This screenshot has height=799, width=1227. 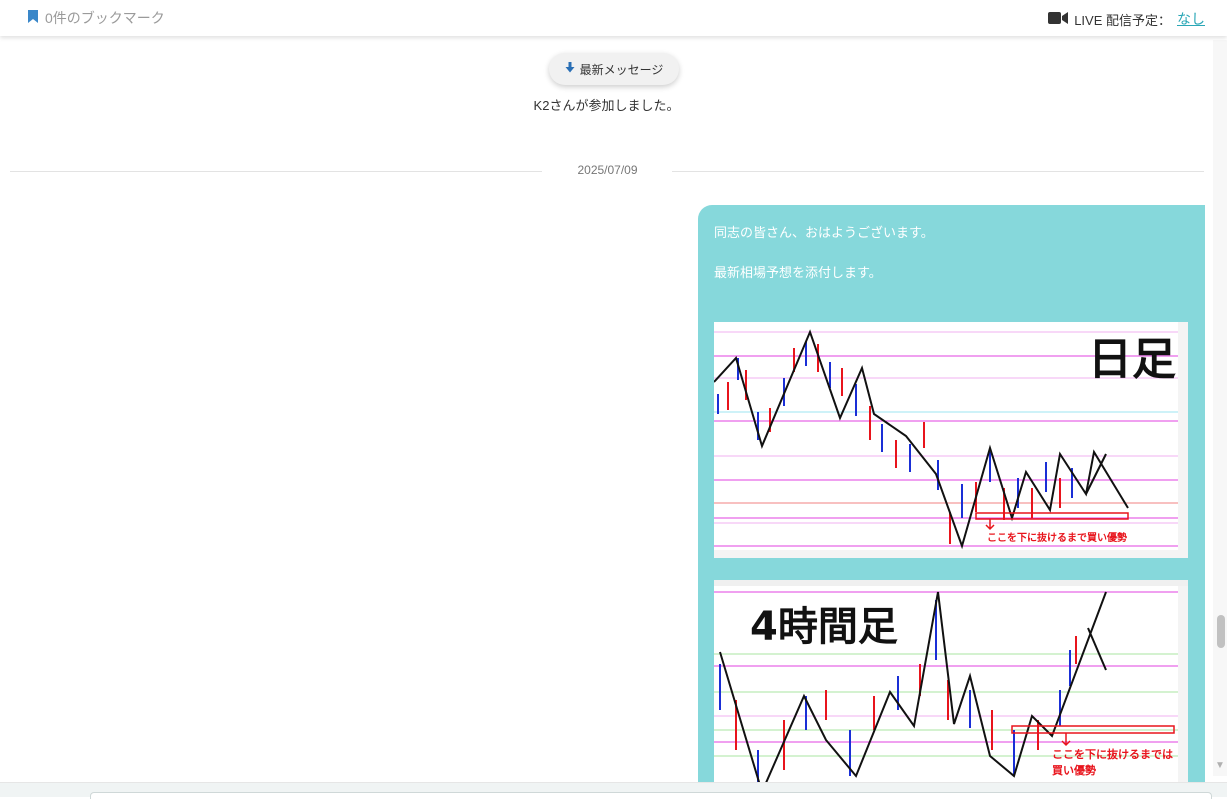 I want to click on live-label: LIVE 配信予定：, so click(x=1122, y=20).